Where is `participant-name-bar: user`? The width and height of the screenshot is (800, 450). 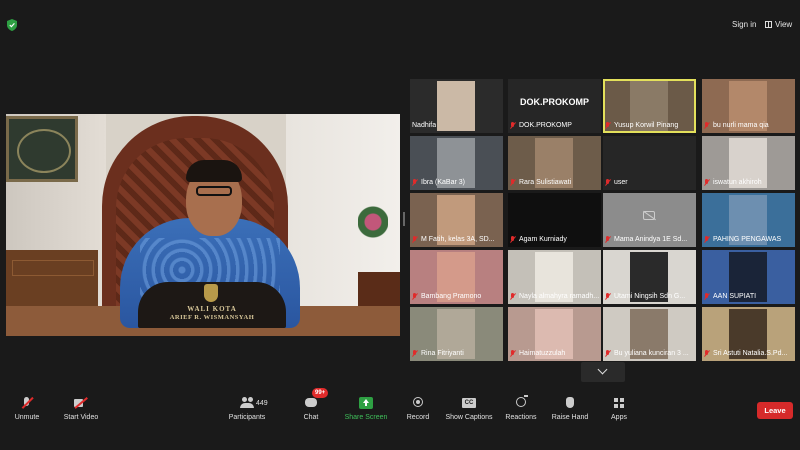 participant-name-bar: user is located at coordinates (615, 183).